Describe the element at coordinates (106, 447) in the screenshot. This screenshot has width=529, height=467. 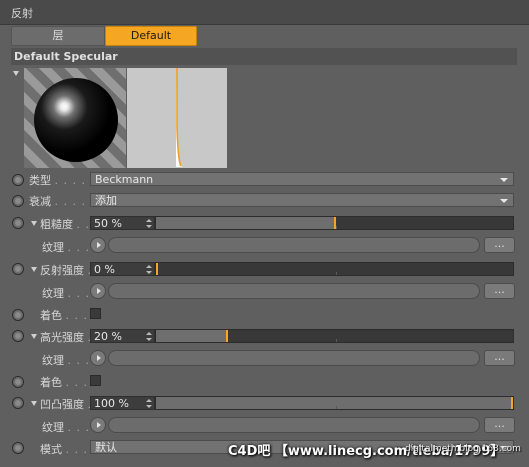
I see `mode-dropdown-value: 默认` at that location.